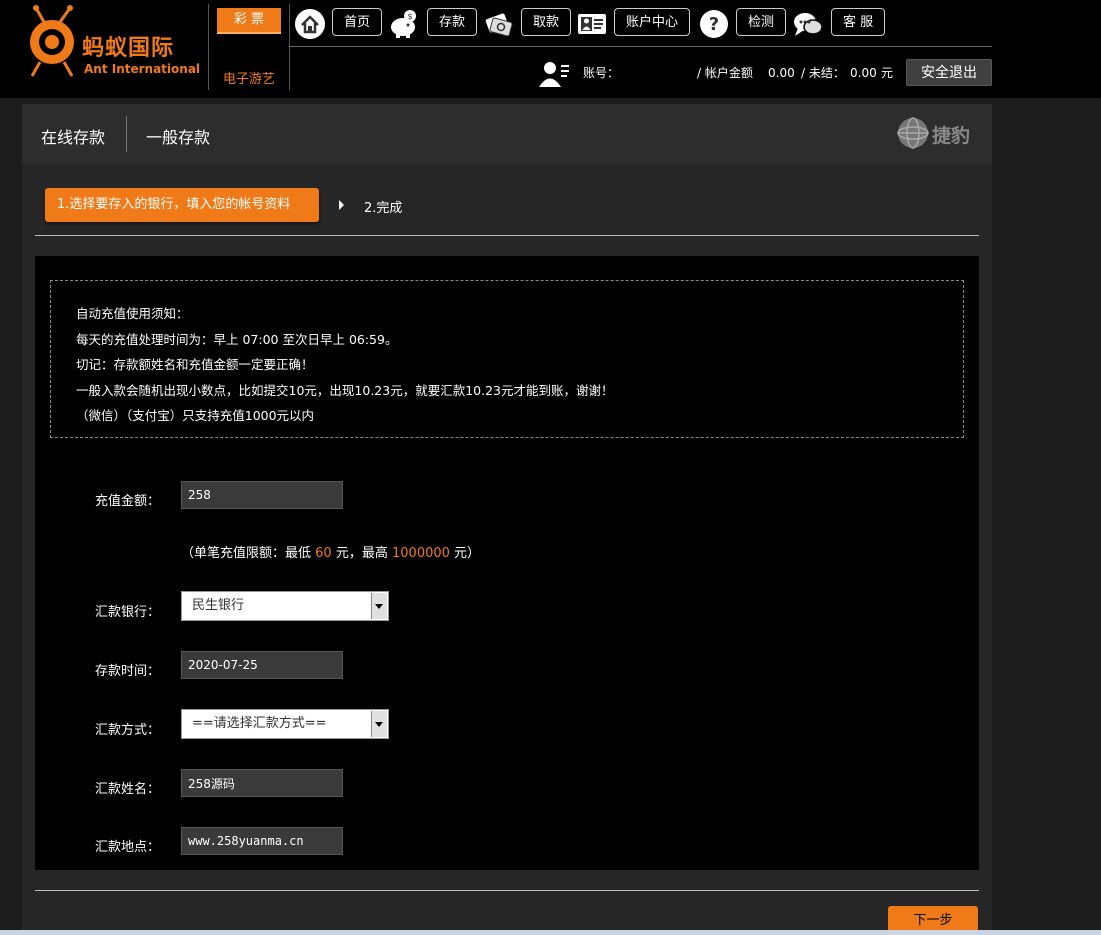 This screenshot has width=1101, height=935. Describe the element at coordinates (858, 22) in the screenshot. I see `nav-customer-service-button: 客 服` at that location.